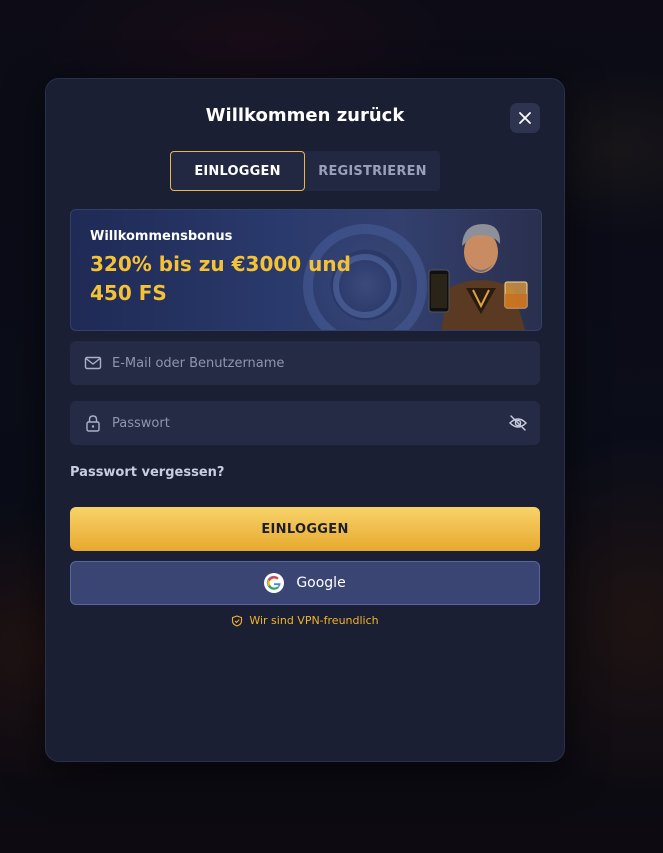 This screenshot has width=663, height=853. What do you see at coordinates (237, 171) in the screenshot?
I see `tab-login: EINLOGGEN` at bounding box center [237, 171].